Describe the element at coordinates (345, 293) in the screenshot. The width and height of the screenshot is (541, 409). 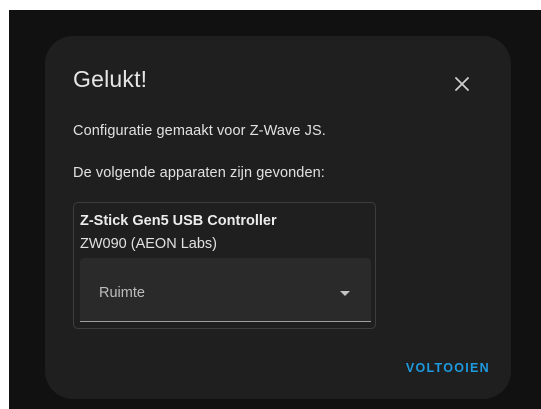
I see `chevron-down-icon` at that location.